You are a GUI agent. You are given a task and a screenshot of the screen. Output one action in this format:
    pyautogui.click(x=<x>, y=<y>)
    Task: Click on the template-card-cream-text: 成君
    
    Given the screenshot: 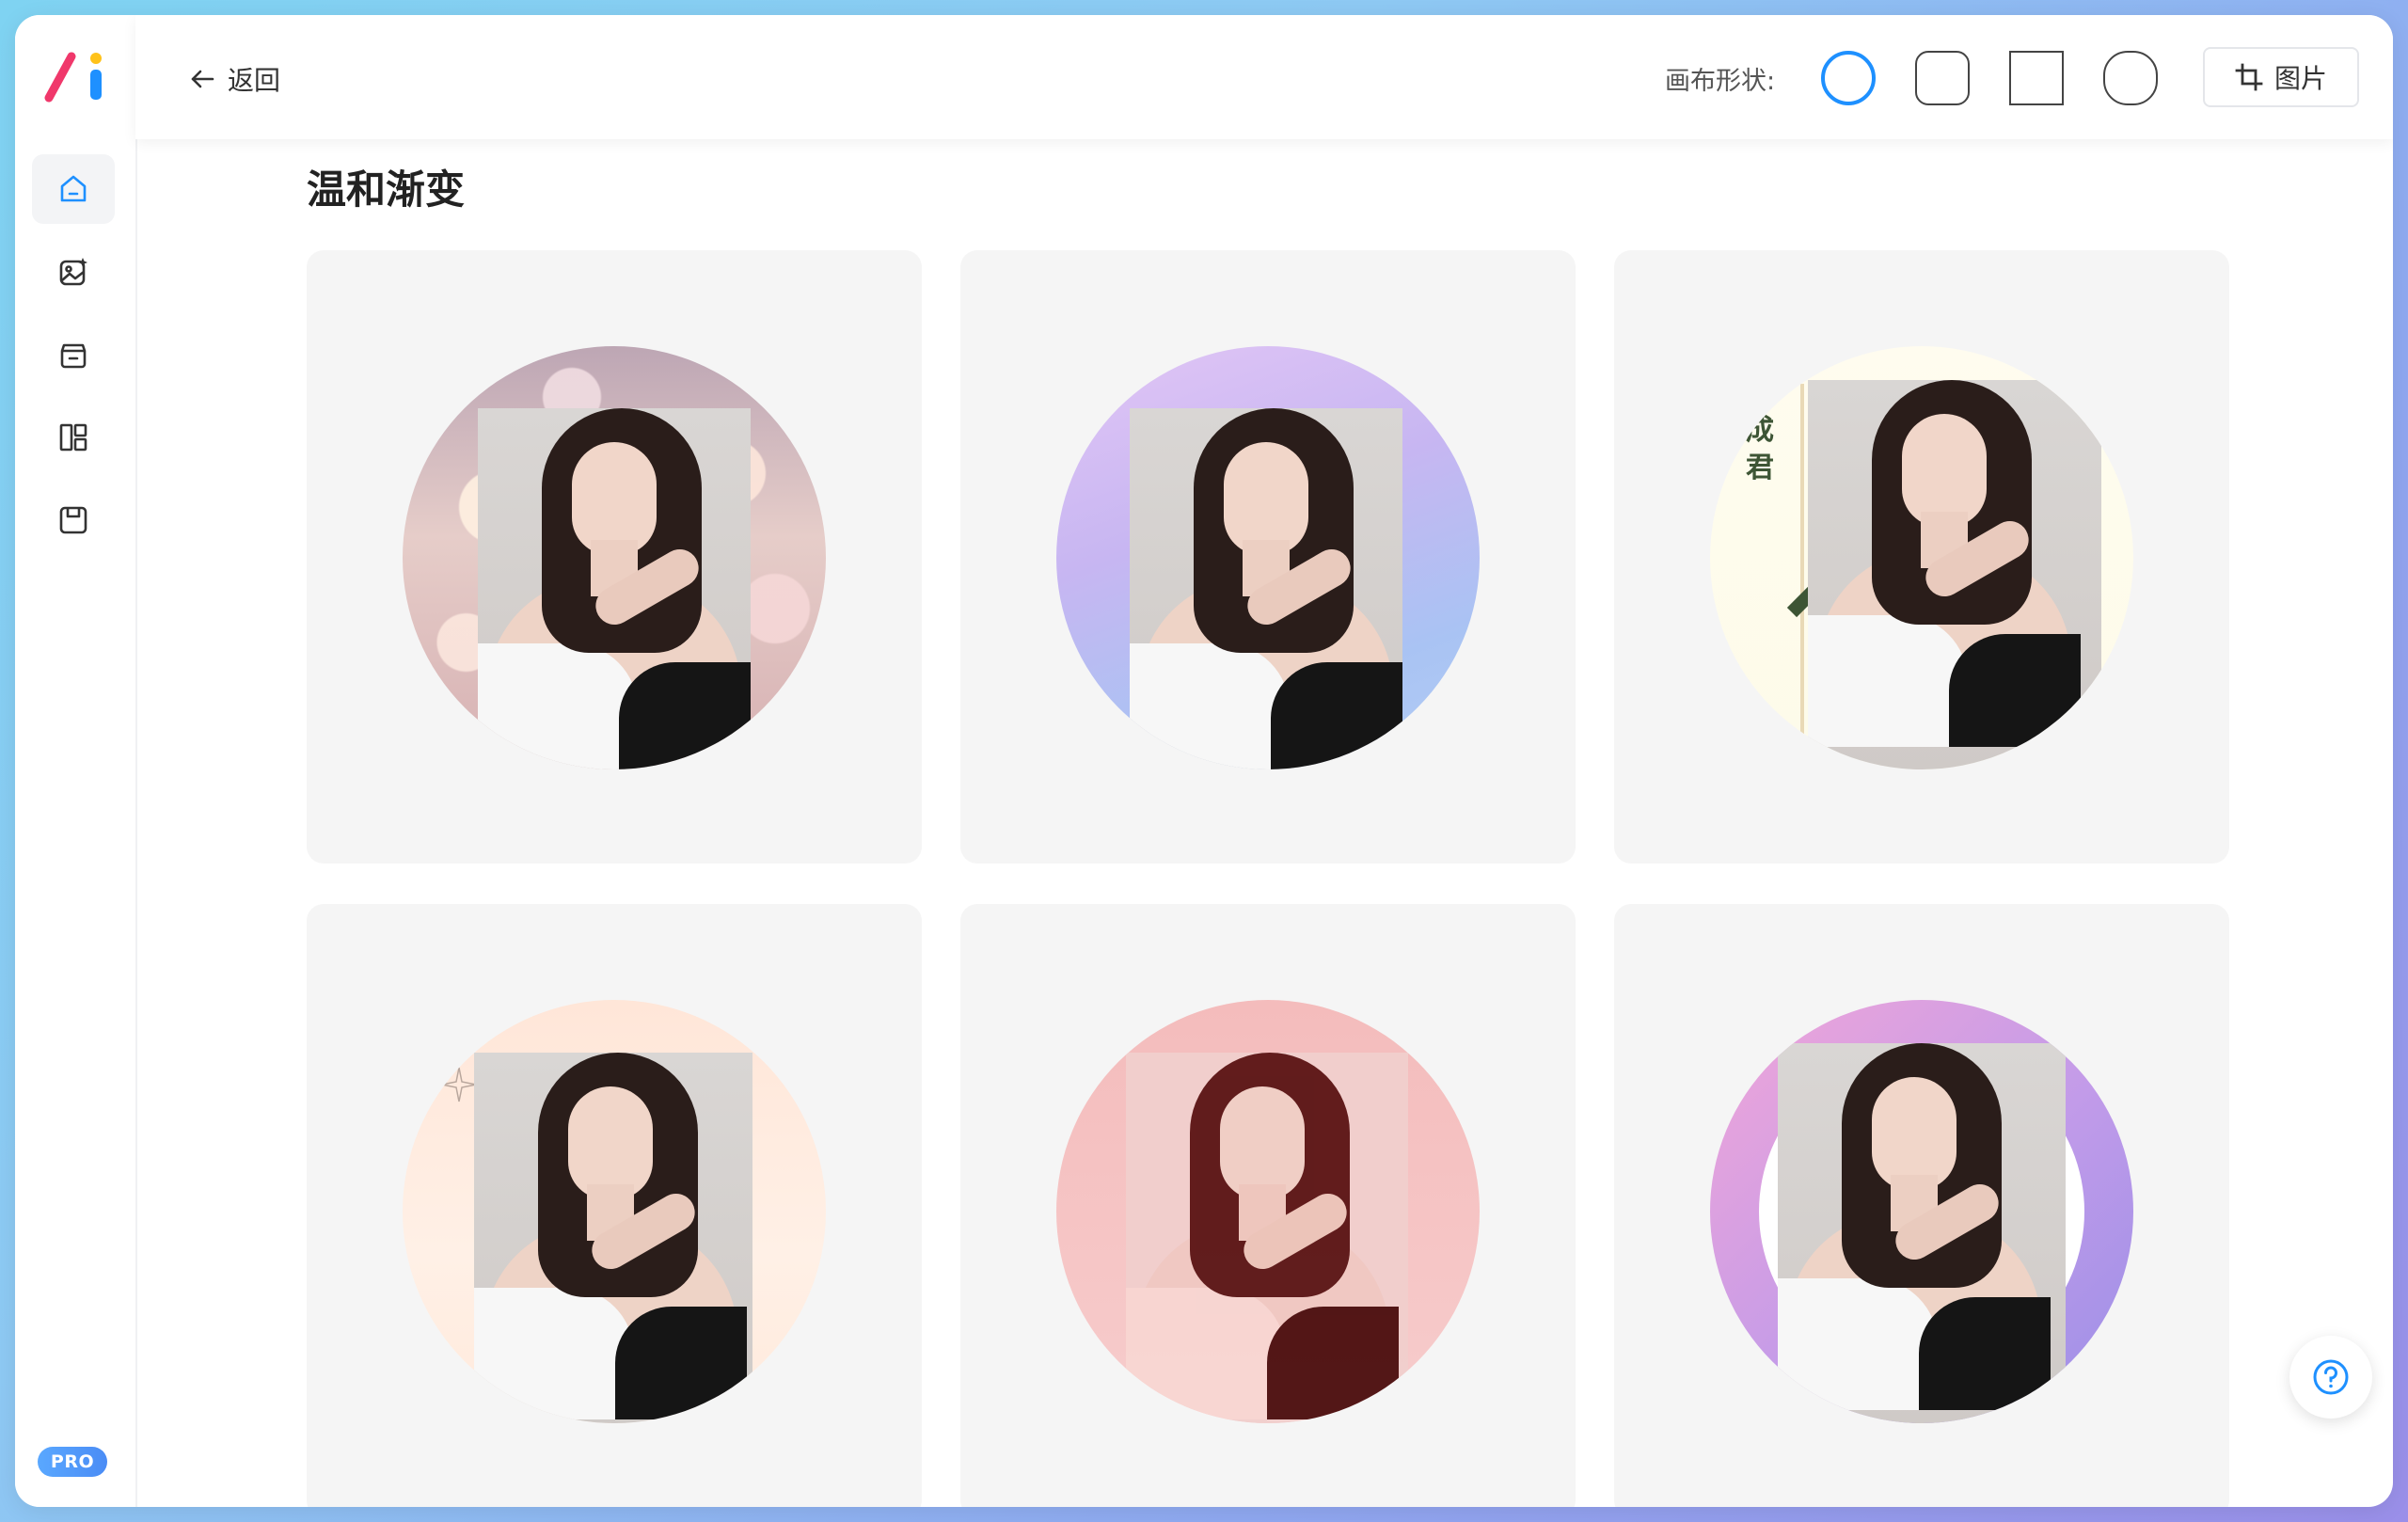 What is the action you would take?
    pyautogui.click(x=1922, y=557)
    